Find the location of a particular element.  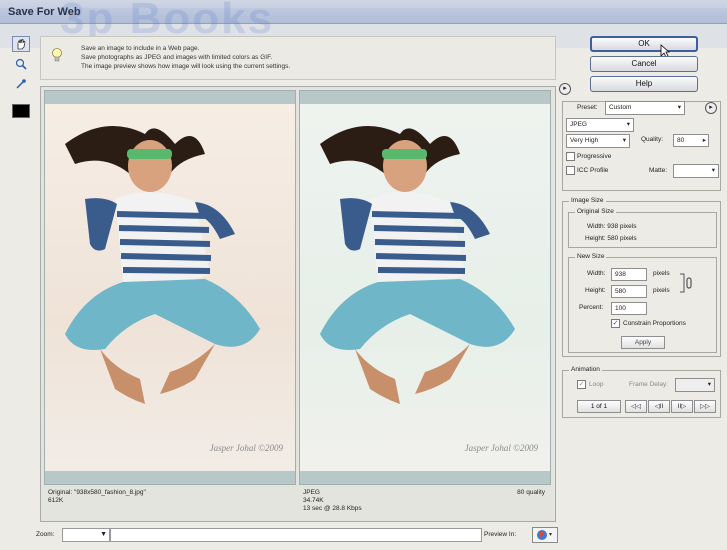

last-frame-button: ▷▷ is located at coordinates (705, 406).